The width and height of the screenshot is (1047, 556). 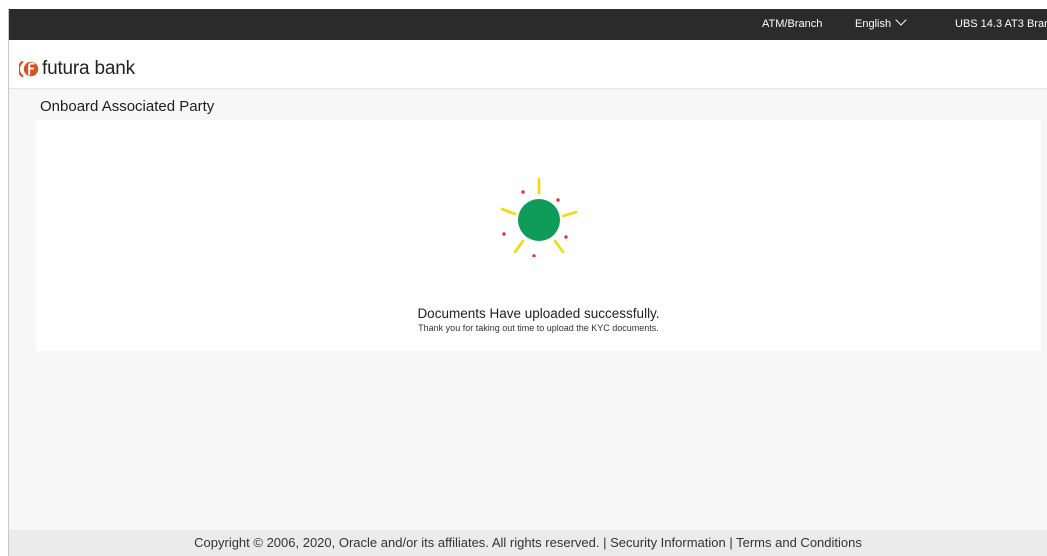 What do you see at coordinates (528, 24) in the screenshot?
I see `top-bar: ATM/Branch English UBS 14.3 AT3 Branch` at bounding box center [528, 24].